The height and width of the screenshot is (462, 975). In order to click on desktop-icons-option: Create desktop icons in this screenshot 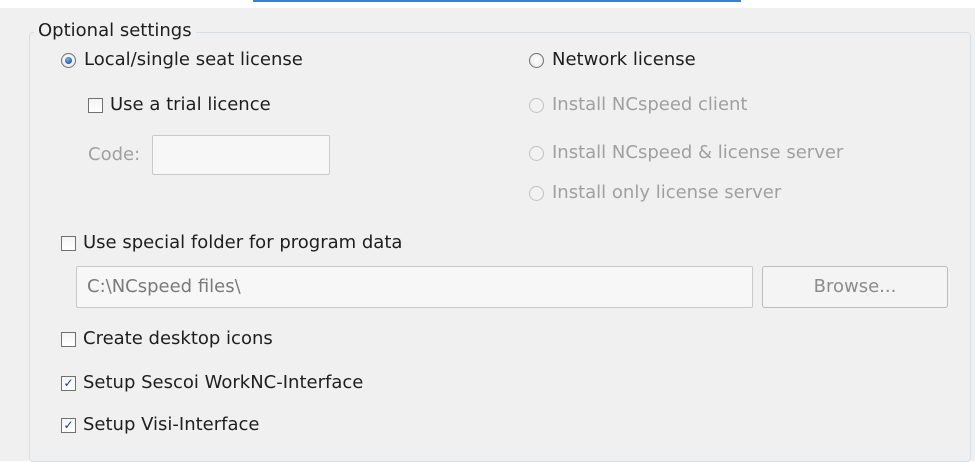, I will do `click(167, 339)`.